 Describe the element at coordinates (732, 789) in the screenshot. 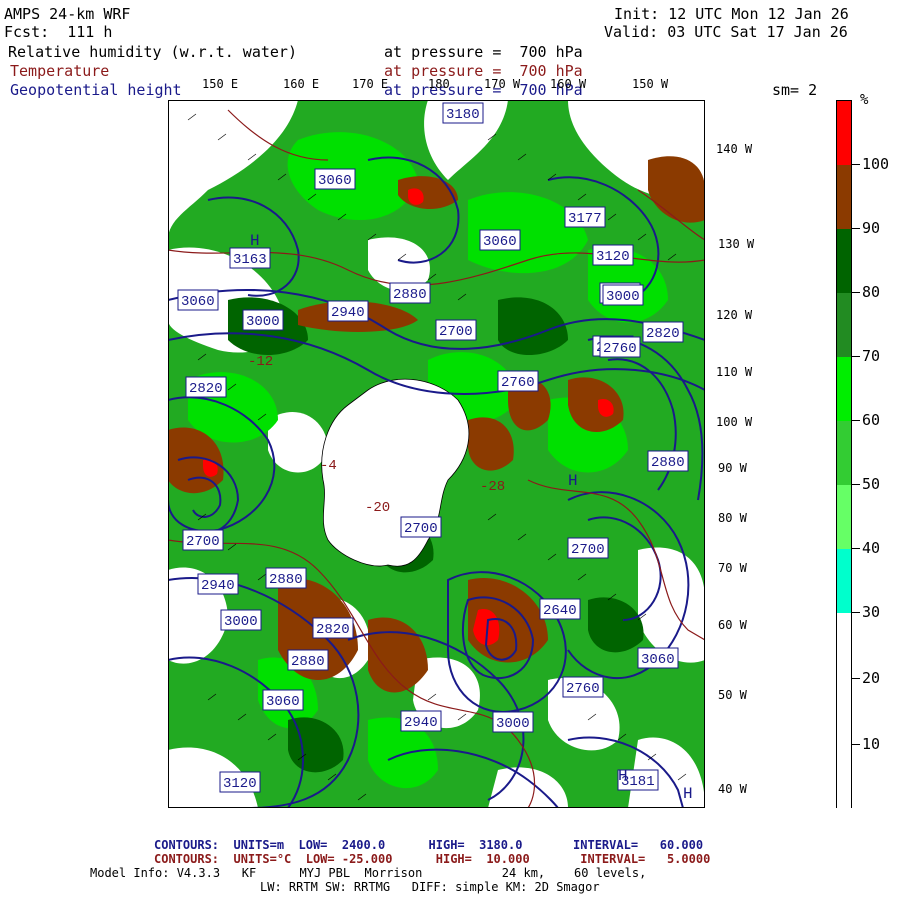

I see `lon-label-right: 40 W` at that location.